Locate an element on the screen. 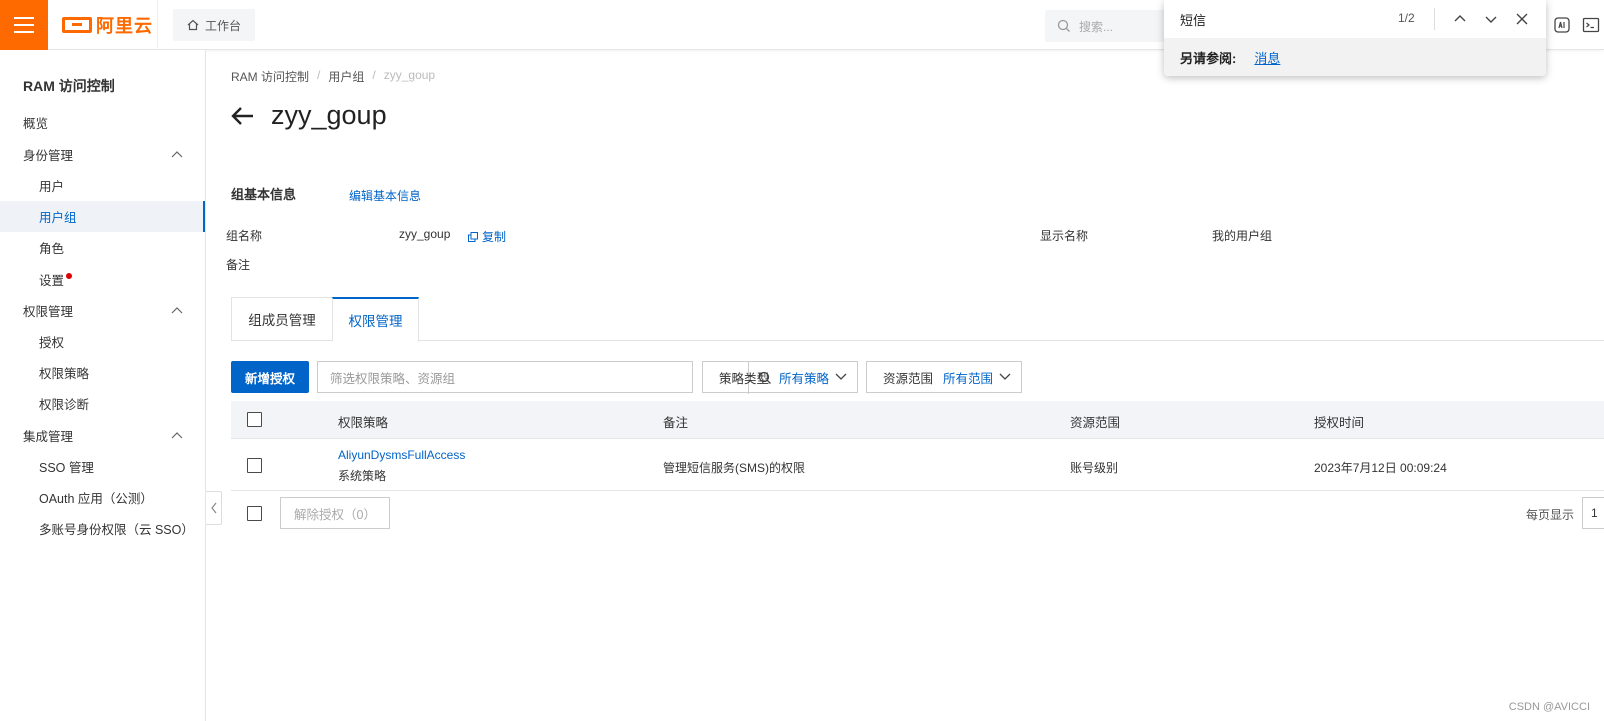  grant-time: 2023年7月12日 00:09:24 is located at coordinates (1380, 468).